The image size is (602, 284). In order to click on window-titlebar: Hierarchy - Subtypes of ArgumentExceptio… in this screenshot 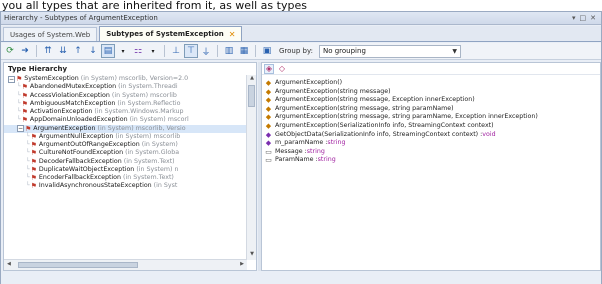, I will do `click(301, 18)`.